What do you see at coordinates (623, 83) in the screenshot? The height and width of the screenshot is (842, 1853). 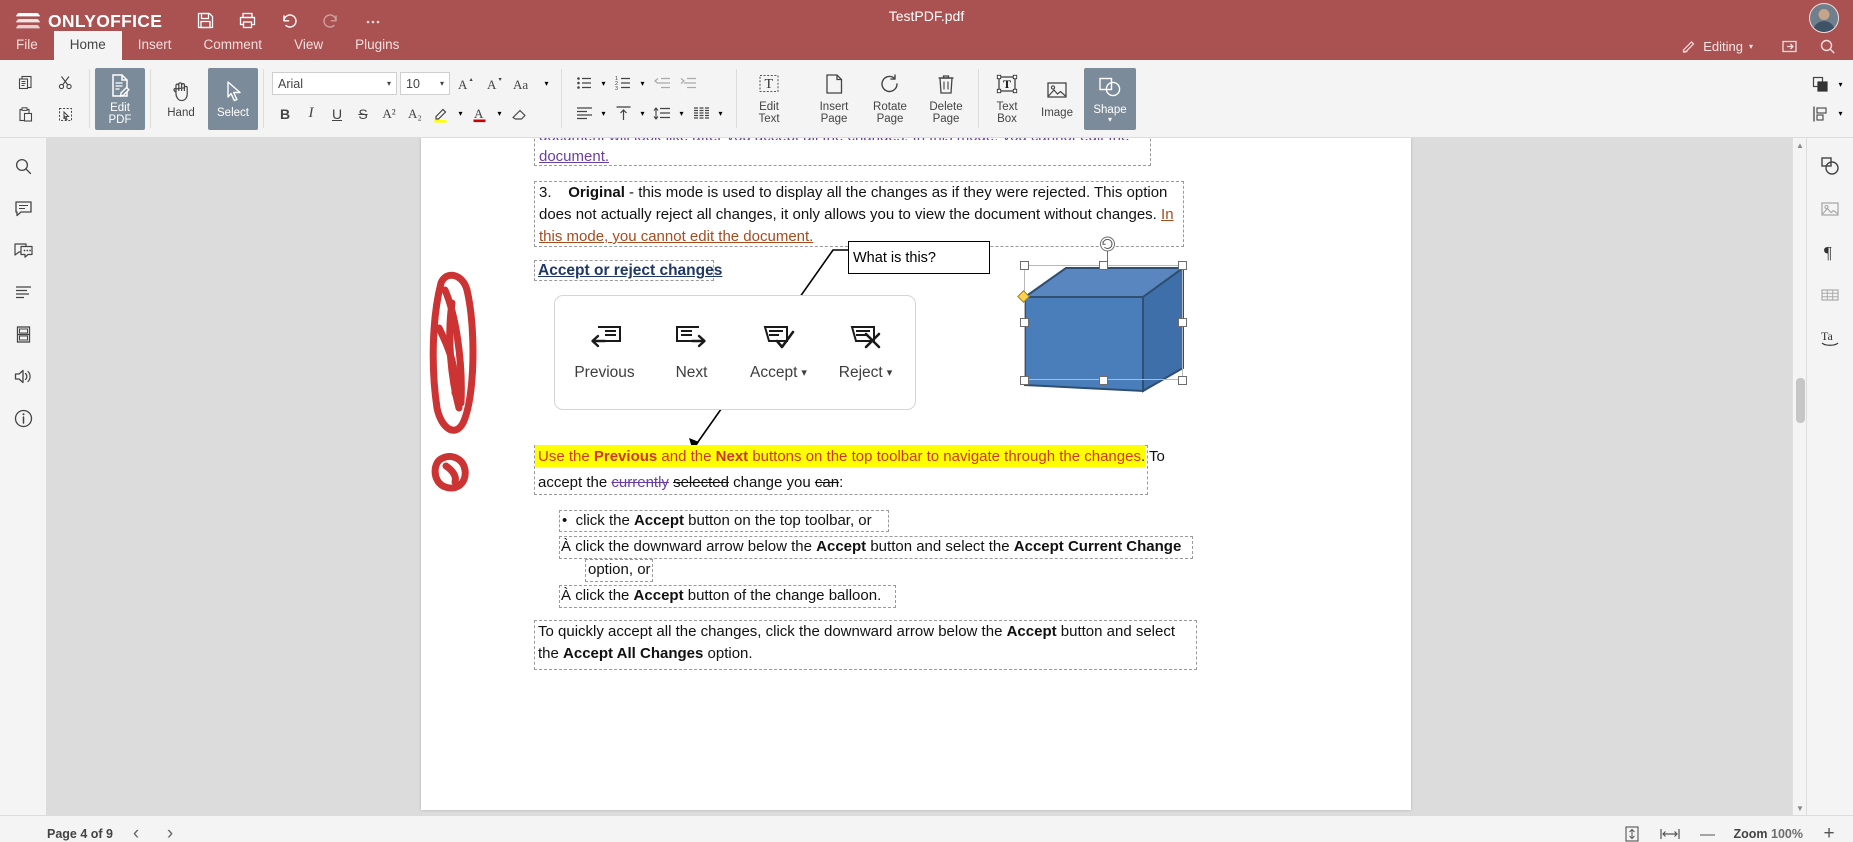 I see `numbered-list-button: 123` at bounding box center [623, 83].